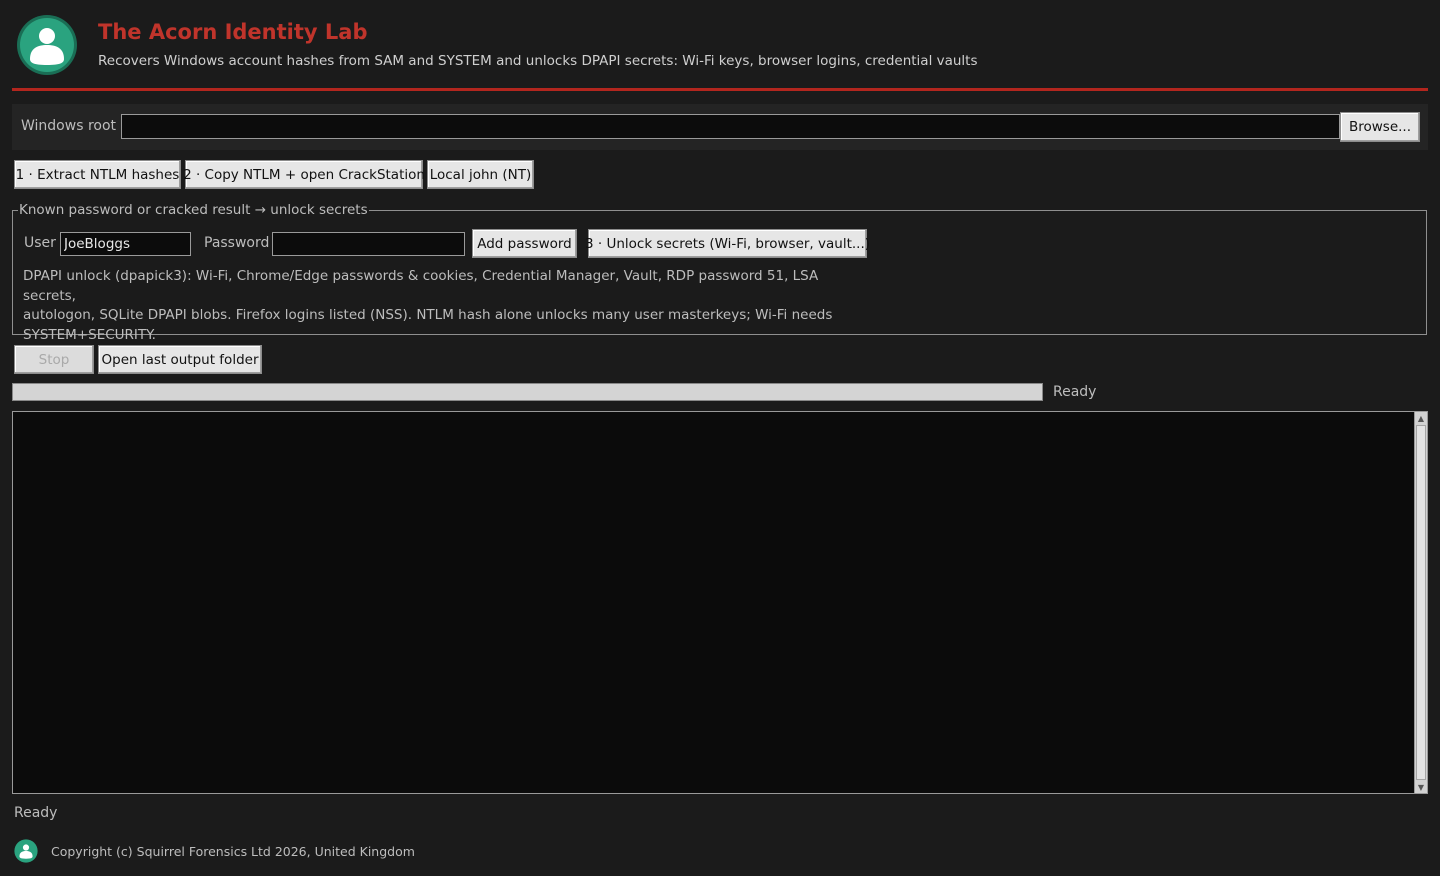  What do you see at coordinates (125, 244) in the screenshot?
I see `user-input` at bounding box center [125, 244].